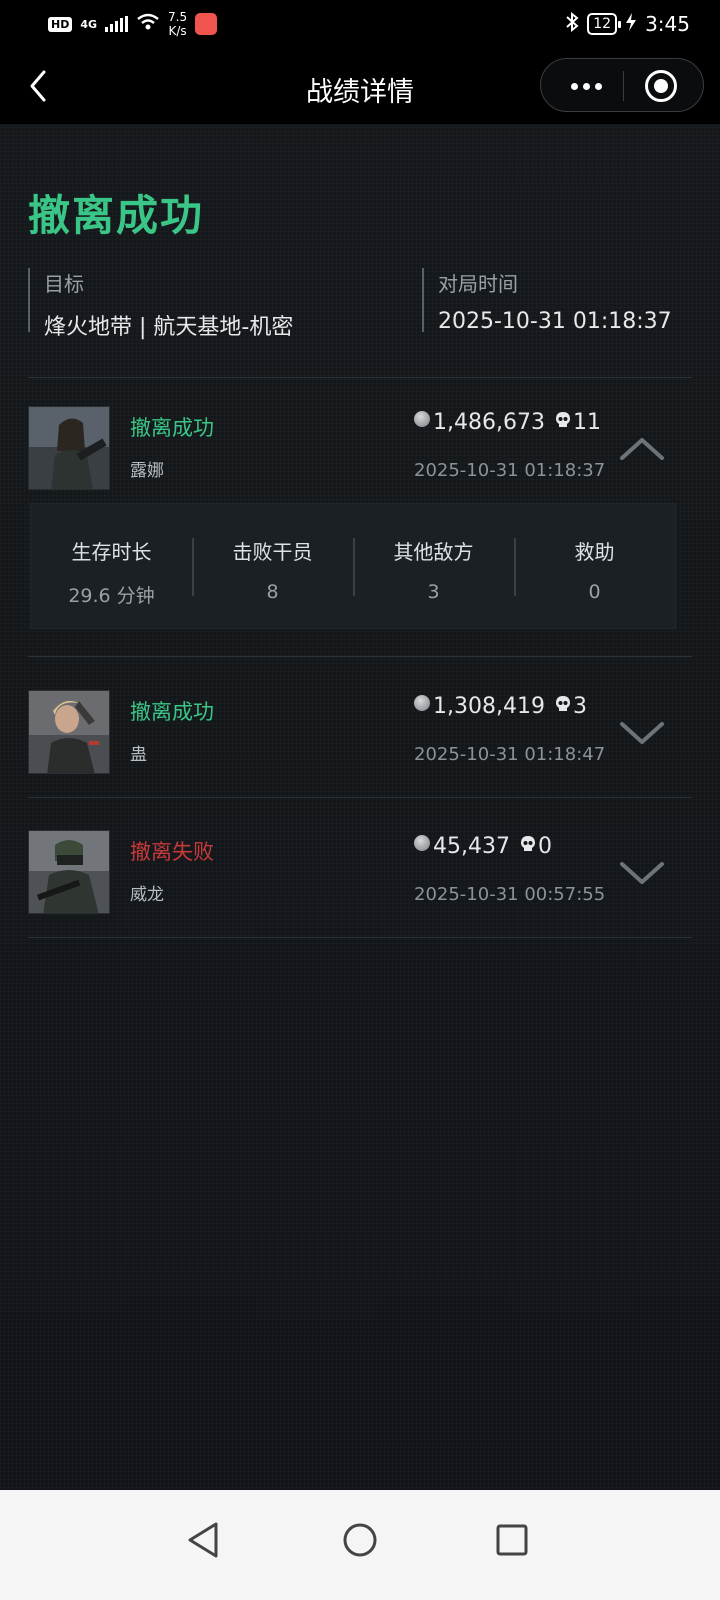 The width and height of the screenshot is (720, 1600). Describe the element at coordinates (586, 86) in the screenshot. I see `more-button` at that location.